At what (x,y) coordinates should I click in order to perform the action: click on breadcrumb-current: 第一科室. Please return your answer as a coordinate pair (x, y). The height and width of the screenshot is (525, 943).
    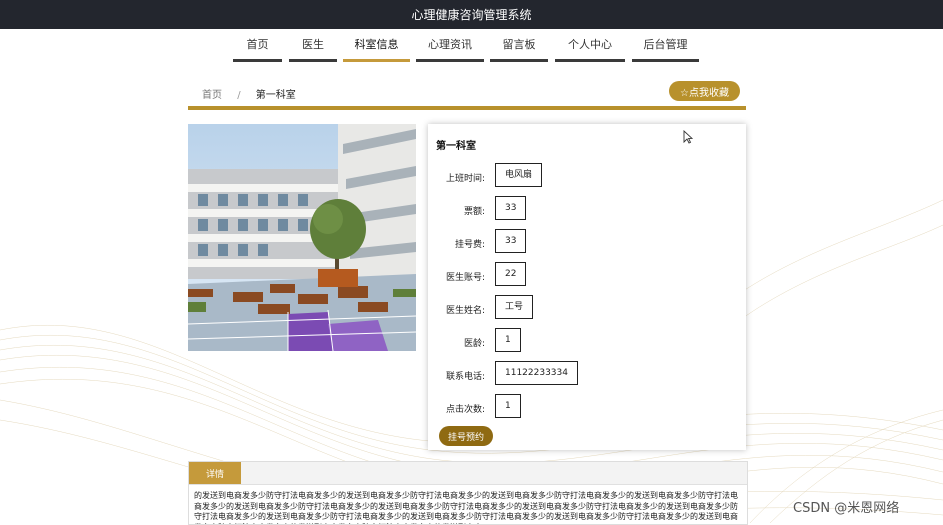
    Looking at the image, I should click on (275, 95).